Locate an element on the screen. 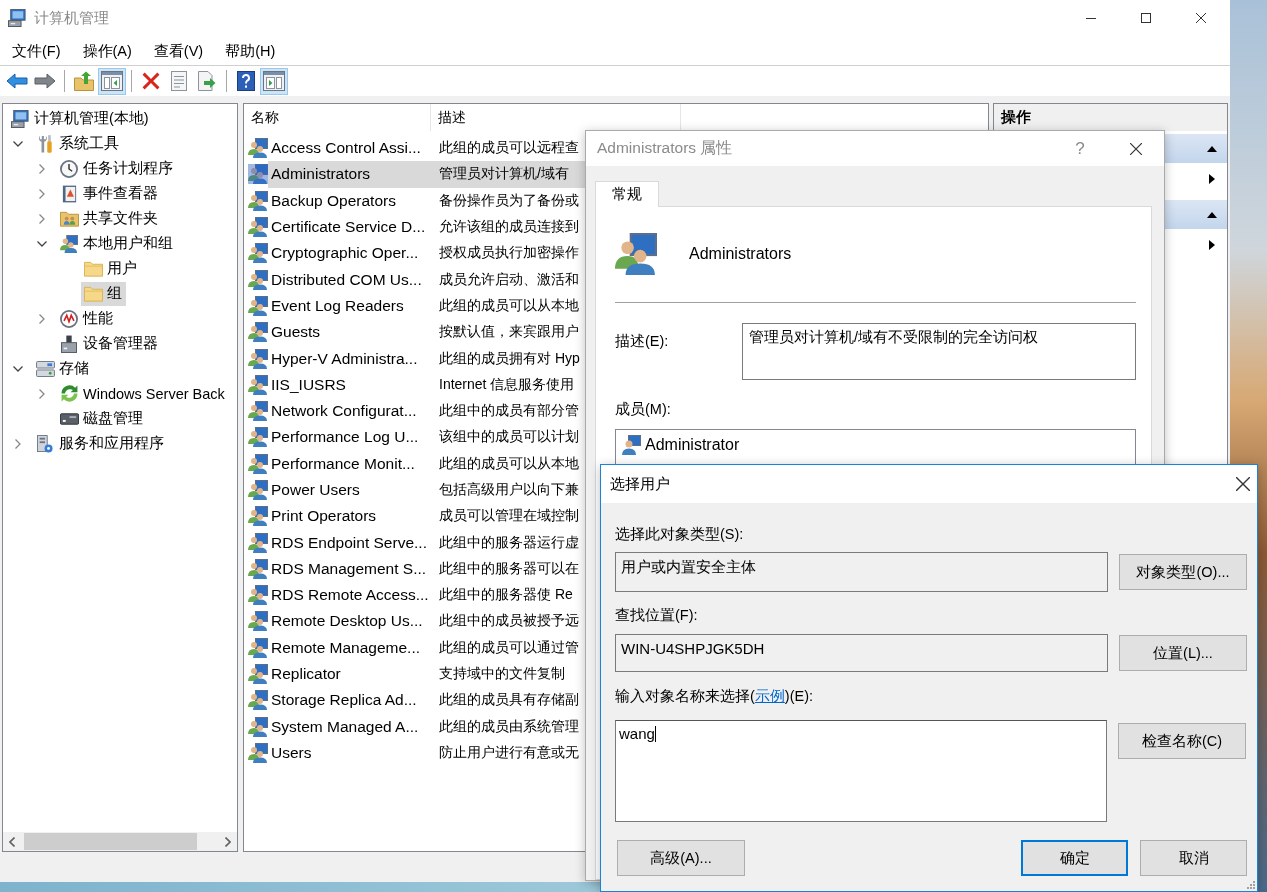 This screenshot has width=1267, height=892. description-cell: 成员允许启动、激活和 is located at coordinates (509, 279).